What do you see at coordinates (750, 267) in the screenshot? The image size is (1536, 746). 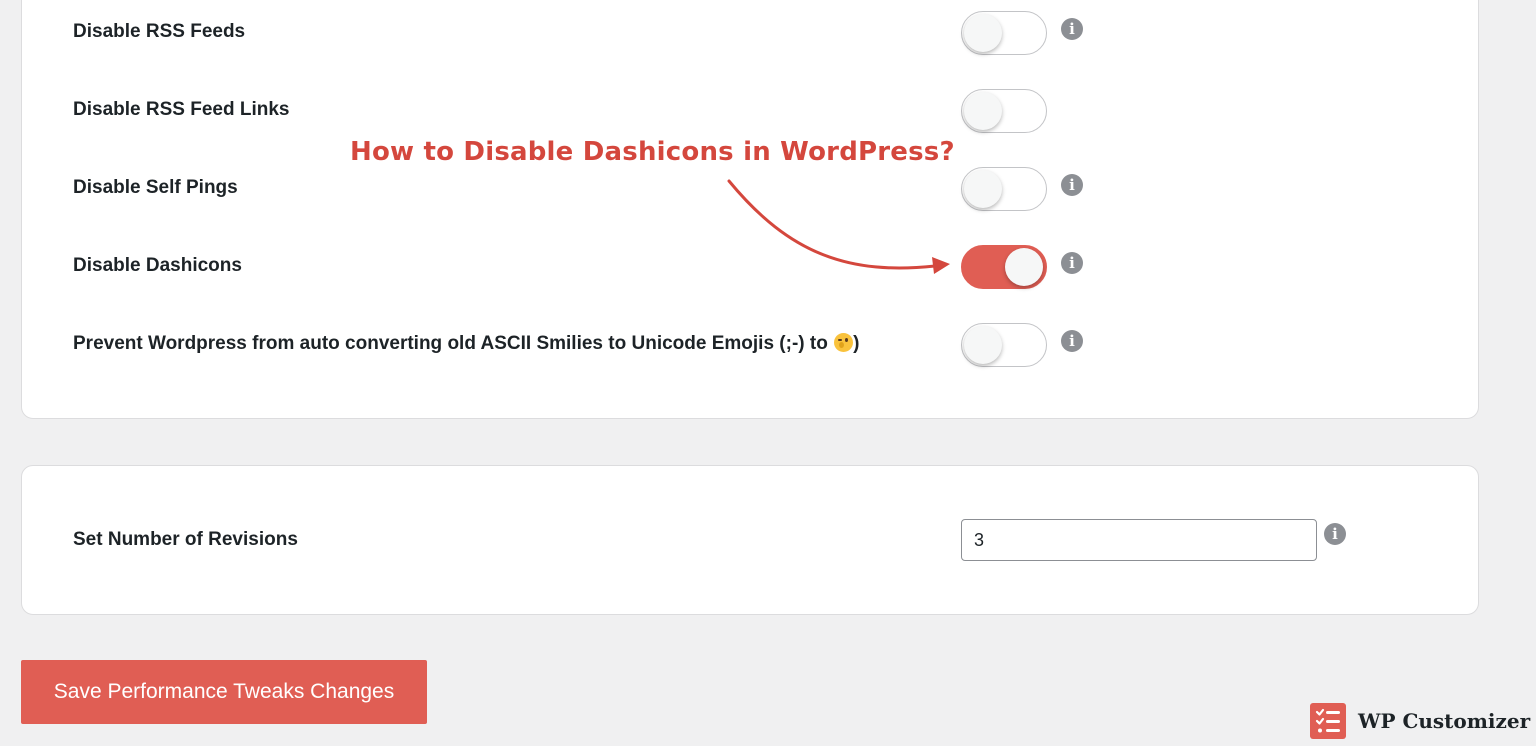 I see `setting-row-disable-dashicons: Disable Dashicons i` at bounding box center [750, 267].